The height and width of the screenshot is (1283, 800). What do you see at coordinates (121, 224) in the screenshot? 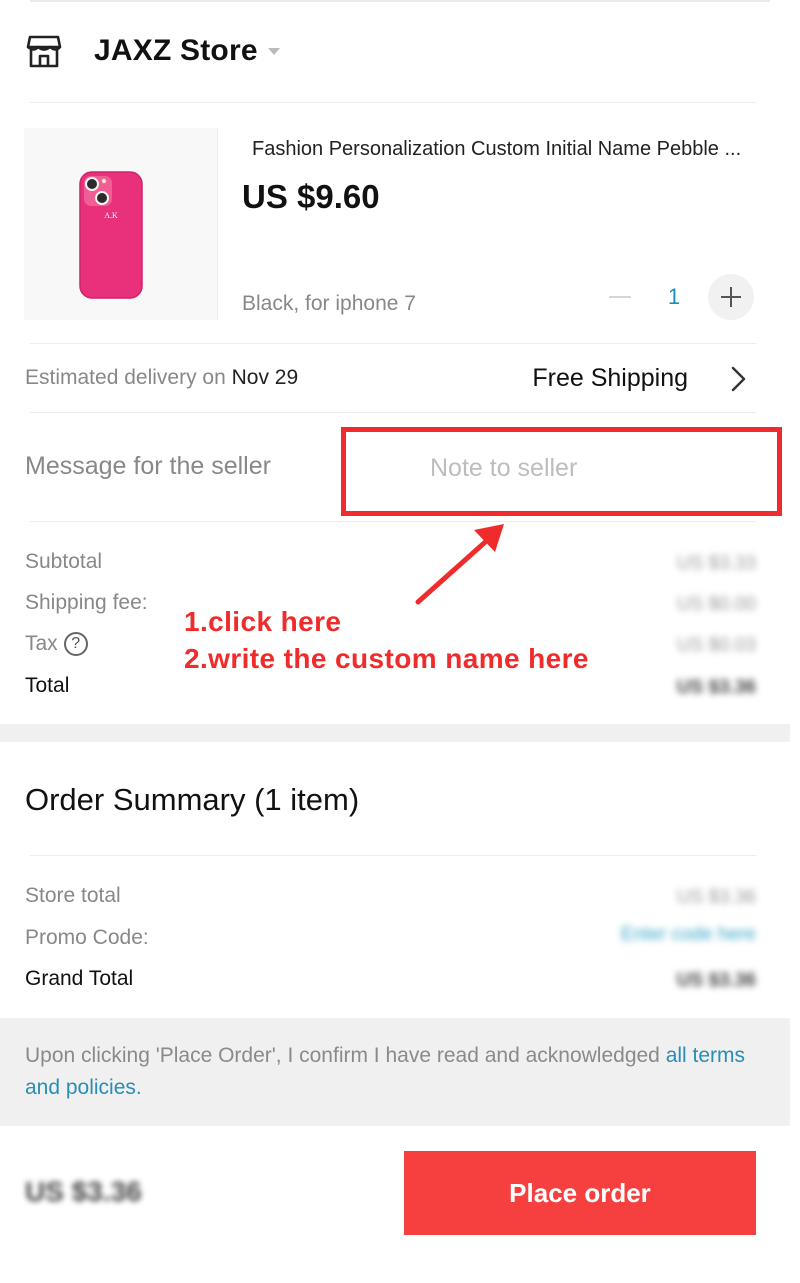
I see `product-image: A.K` at bounding box center [121, 224].